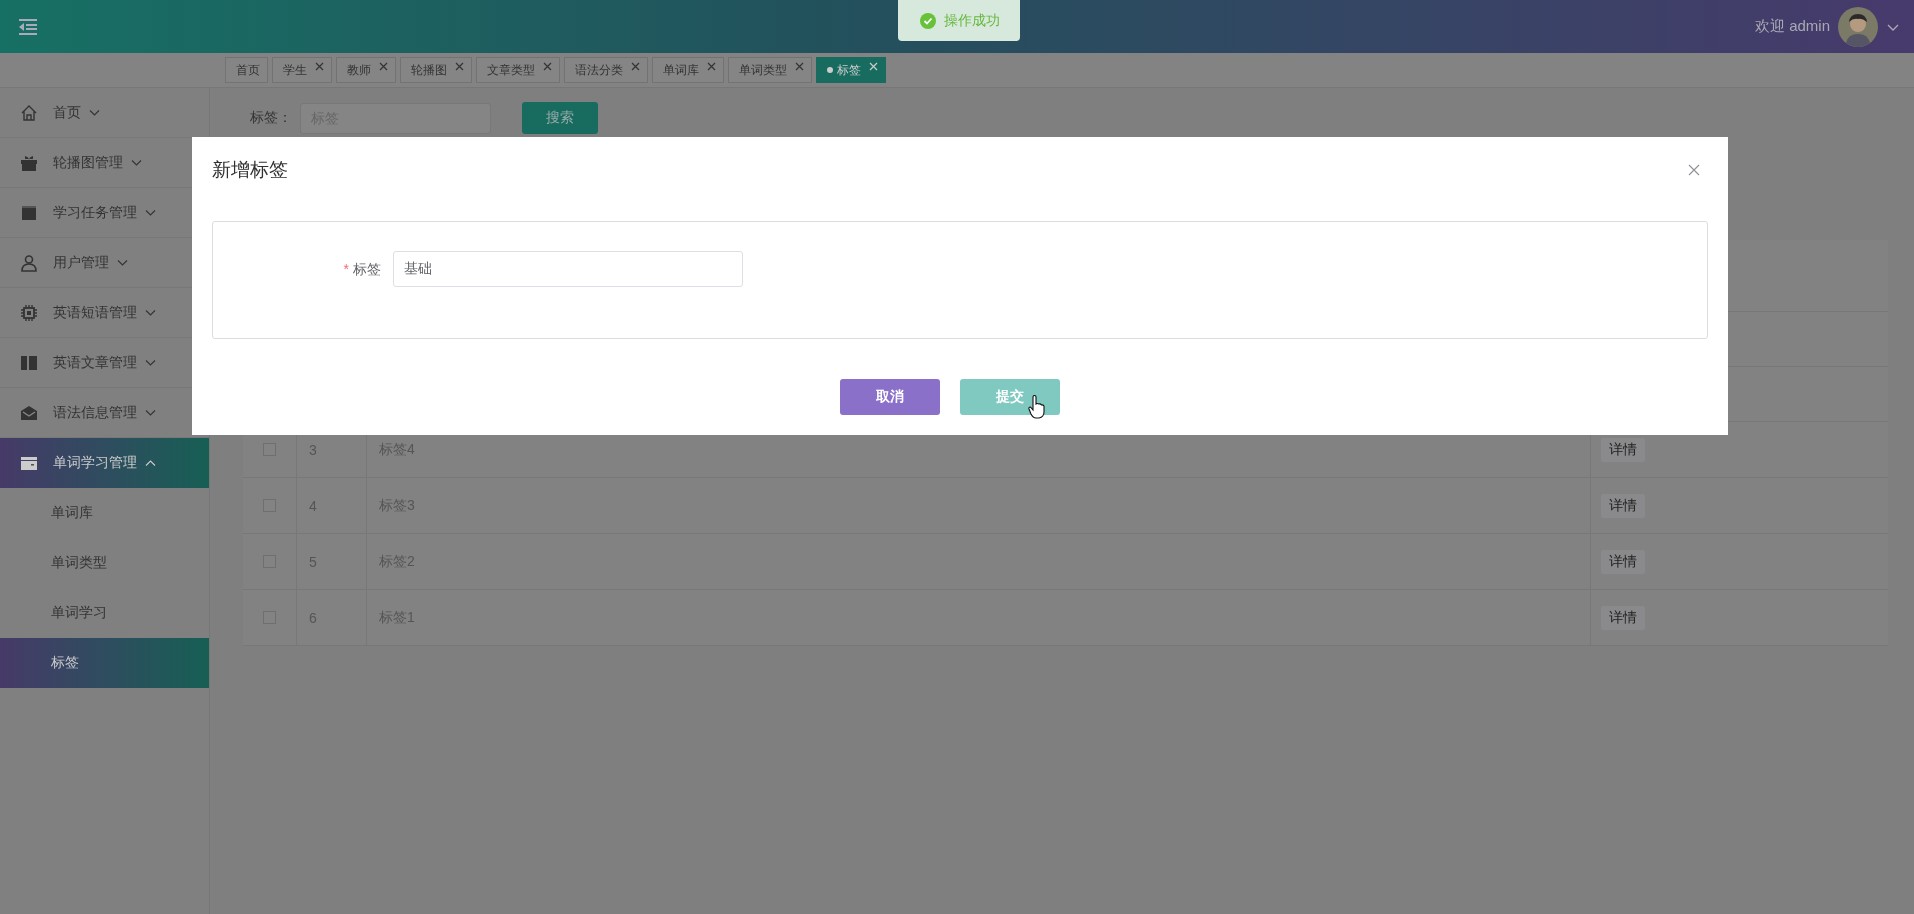 Image resolution: width=1914 pixels, height=914 pixels. What do you see at coordinates (95, 312) in the screenshot?
I see `sidebar-label: 英语短语管理` at bounding box center [95, 312].